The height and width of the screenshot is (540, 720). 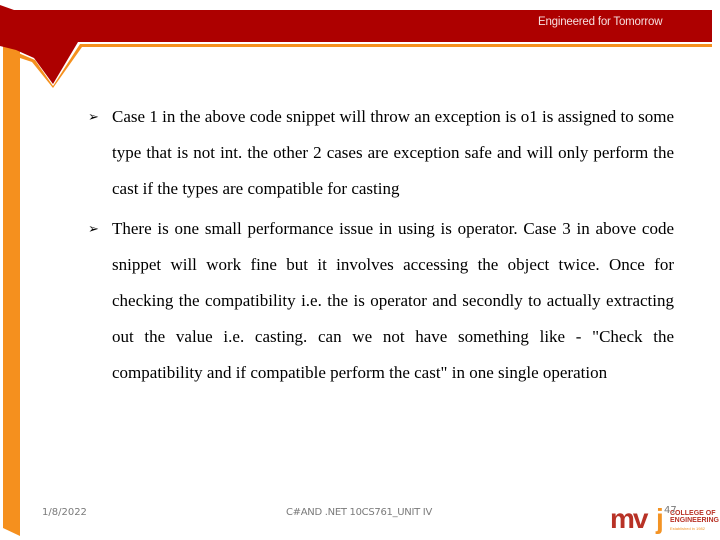 What do you see at coordinates (64, 512) in the screenshot?
I see `footer-date: 1/8/2022` at bounding box center [64, 512].